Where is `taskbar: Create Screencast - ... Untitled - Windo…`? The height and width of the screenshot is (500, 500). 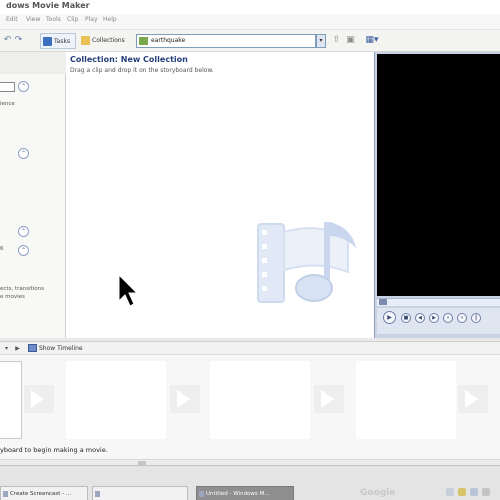
taskbar: Create Screencast - ... Untitled - Windo… is located at coordinates (250, 482).